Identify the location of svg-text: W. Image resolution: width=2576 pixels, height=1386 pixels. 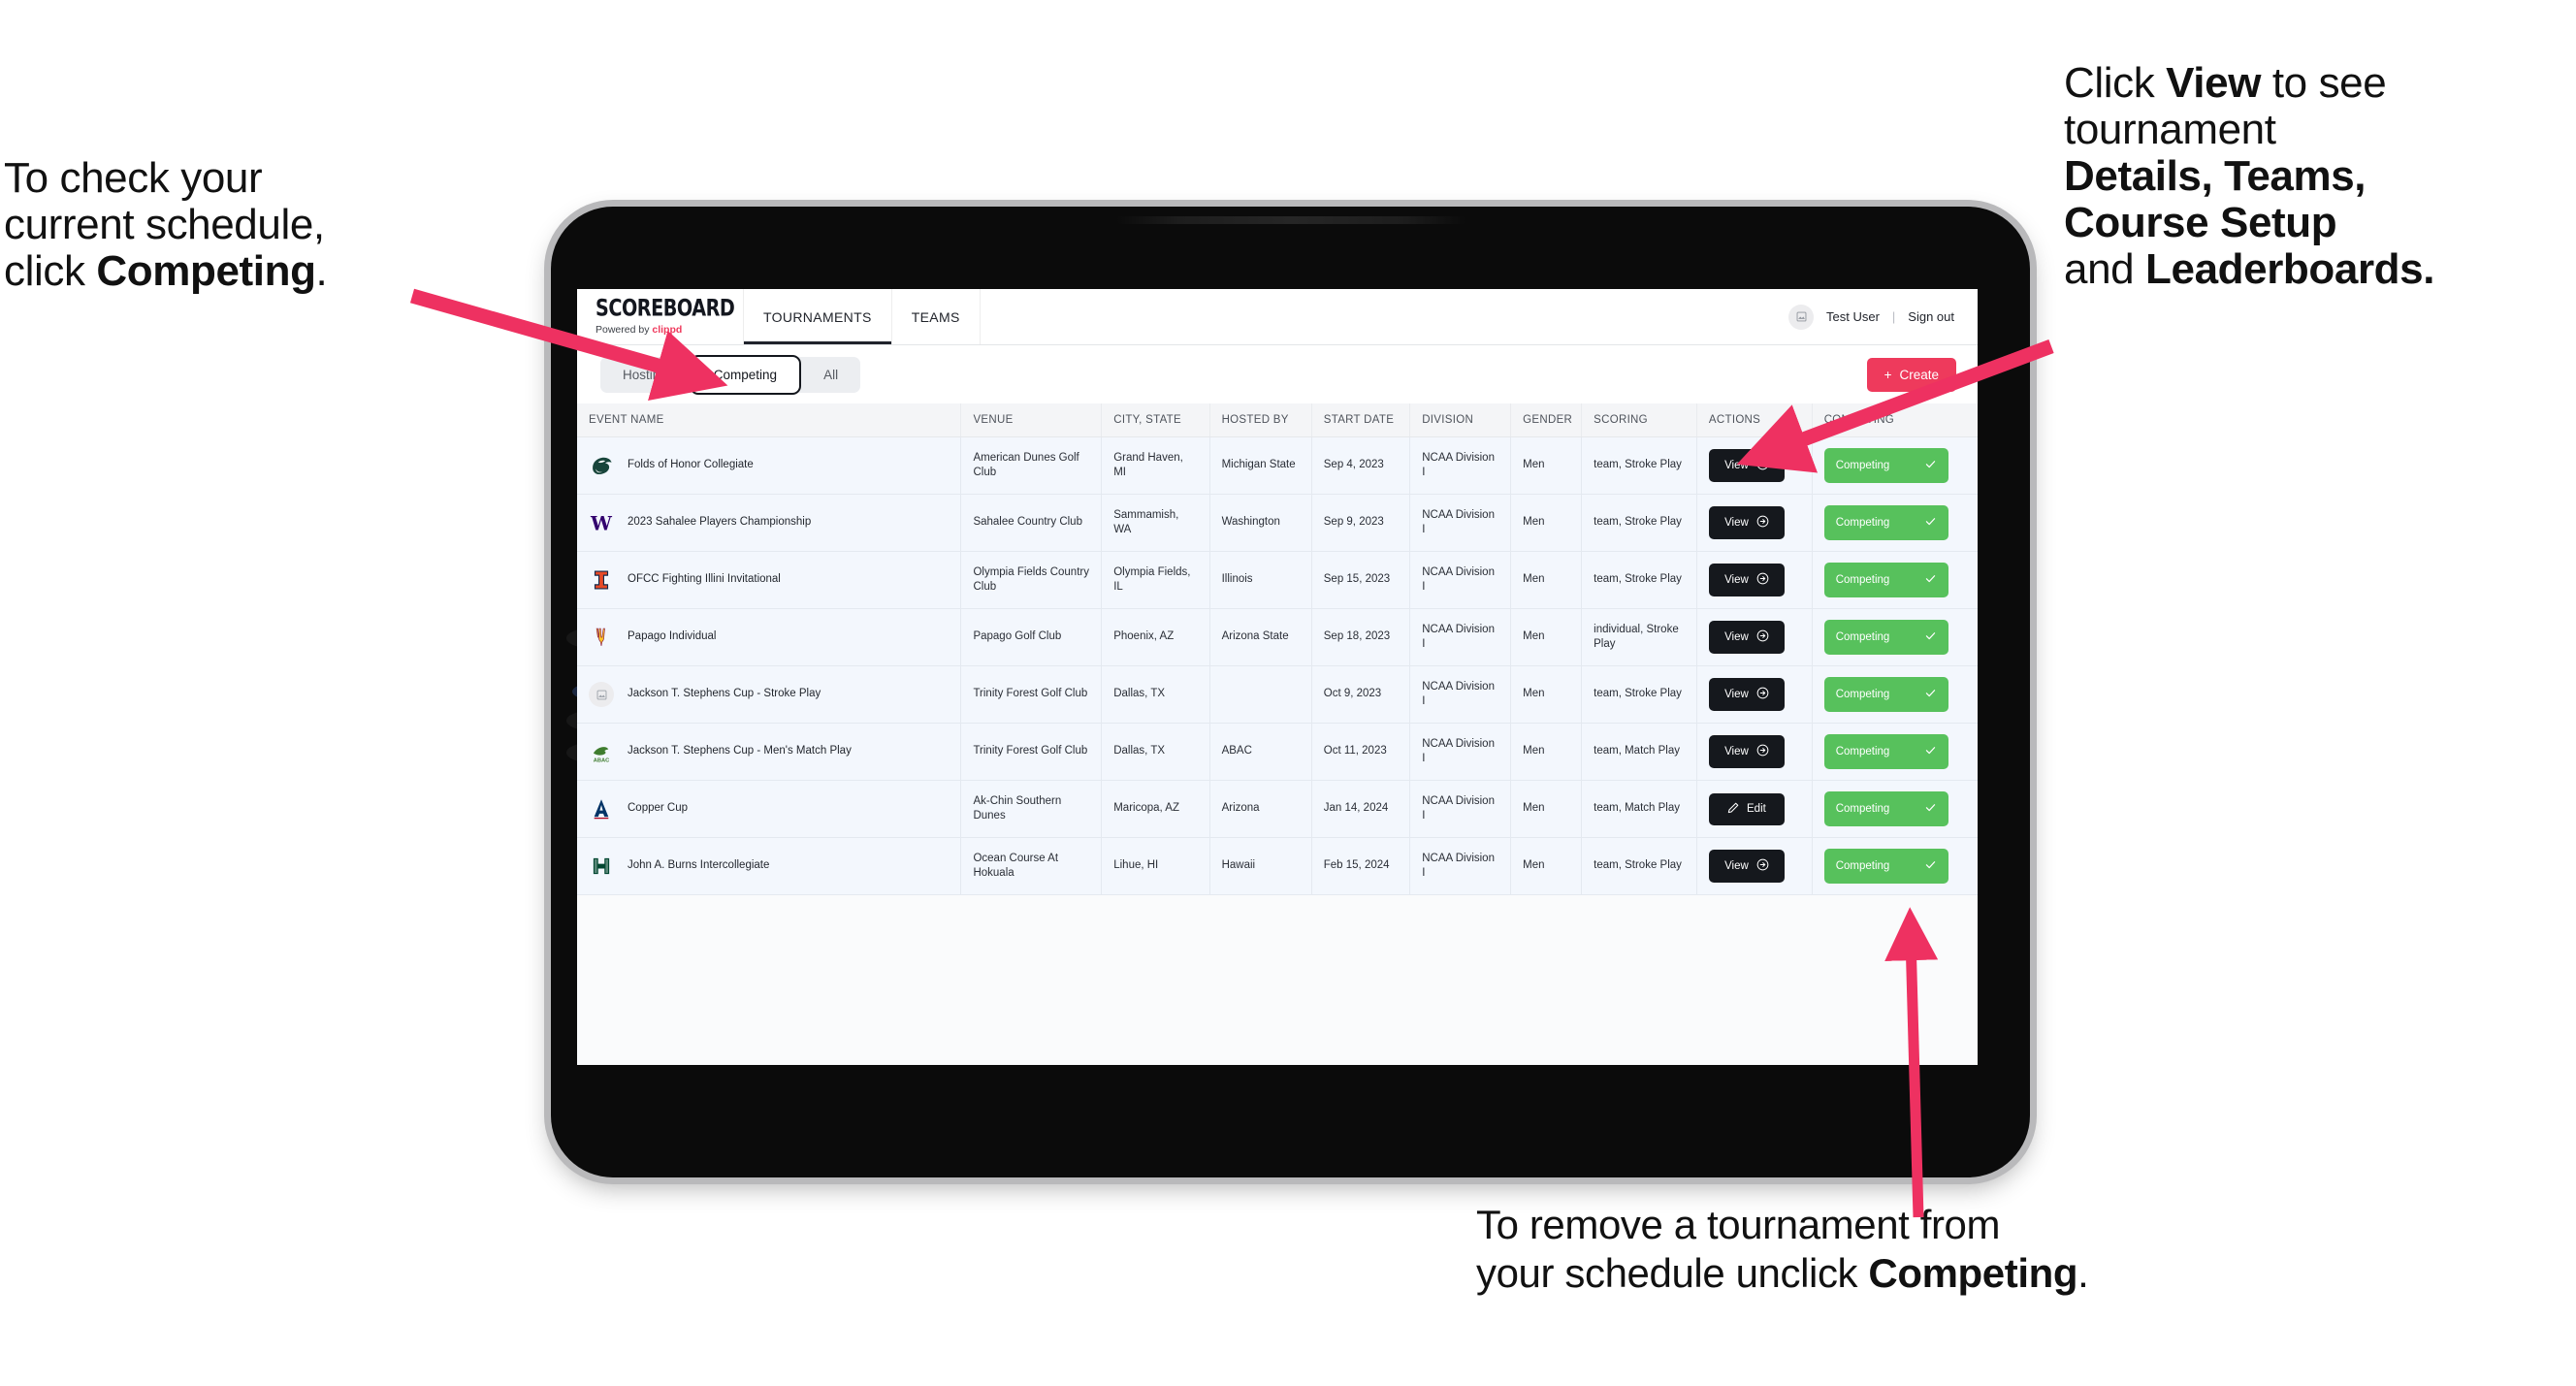
(601, 523).